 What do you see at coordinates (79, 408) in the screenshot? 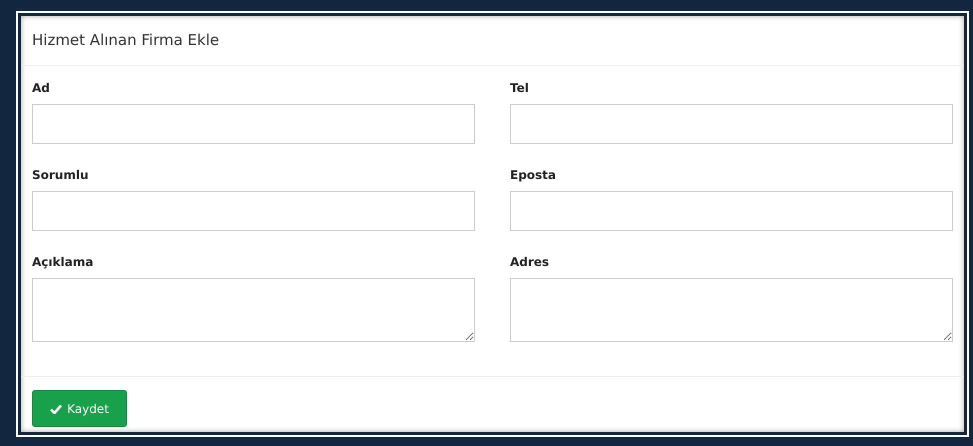
I see `save-button: Kaydet` at bounding box center [79, 408].